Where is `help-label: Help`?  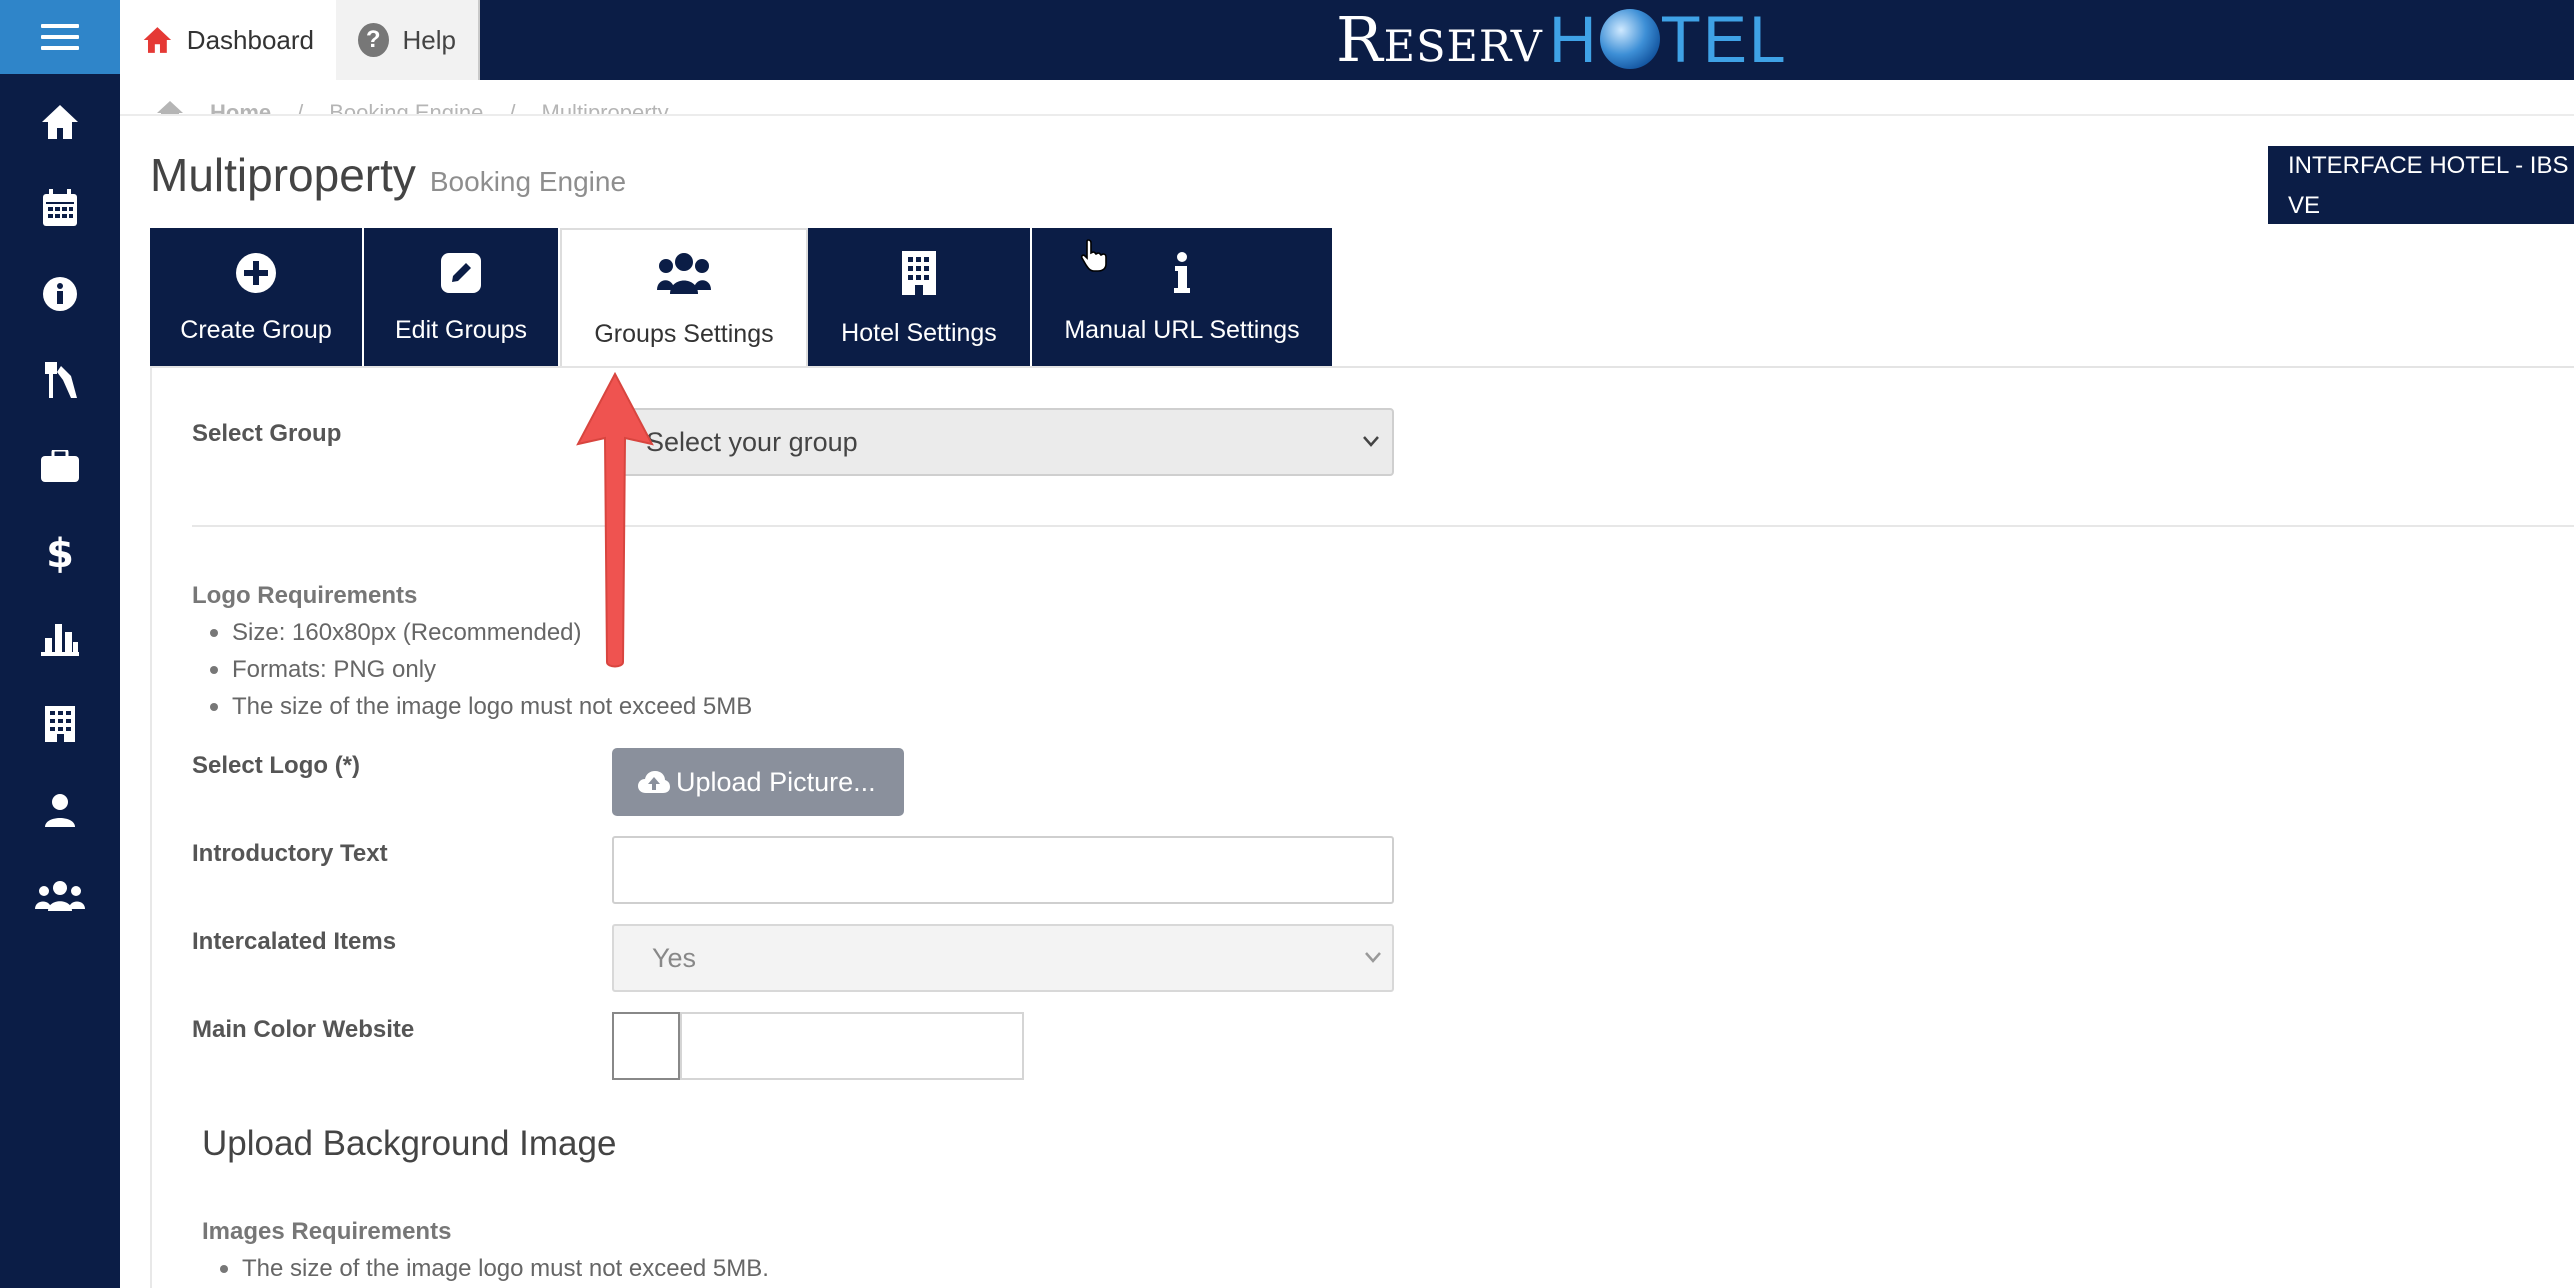
help-label: Help is located at coordinates (429, 39).